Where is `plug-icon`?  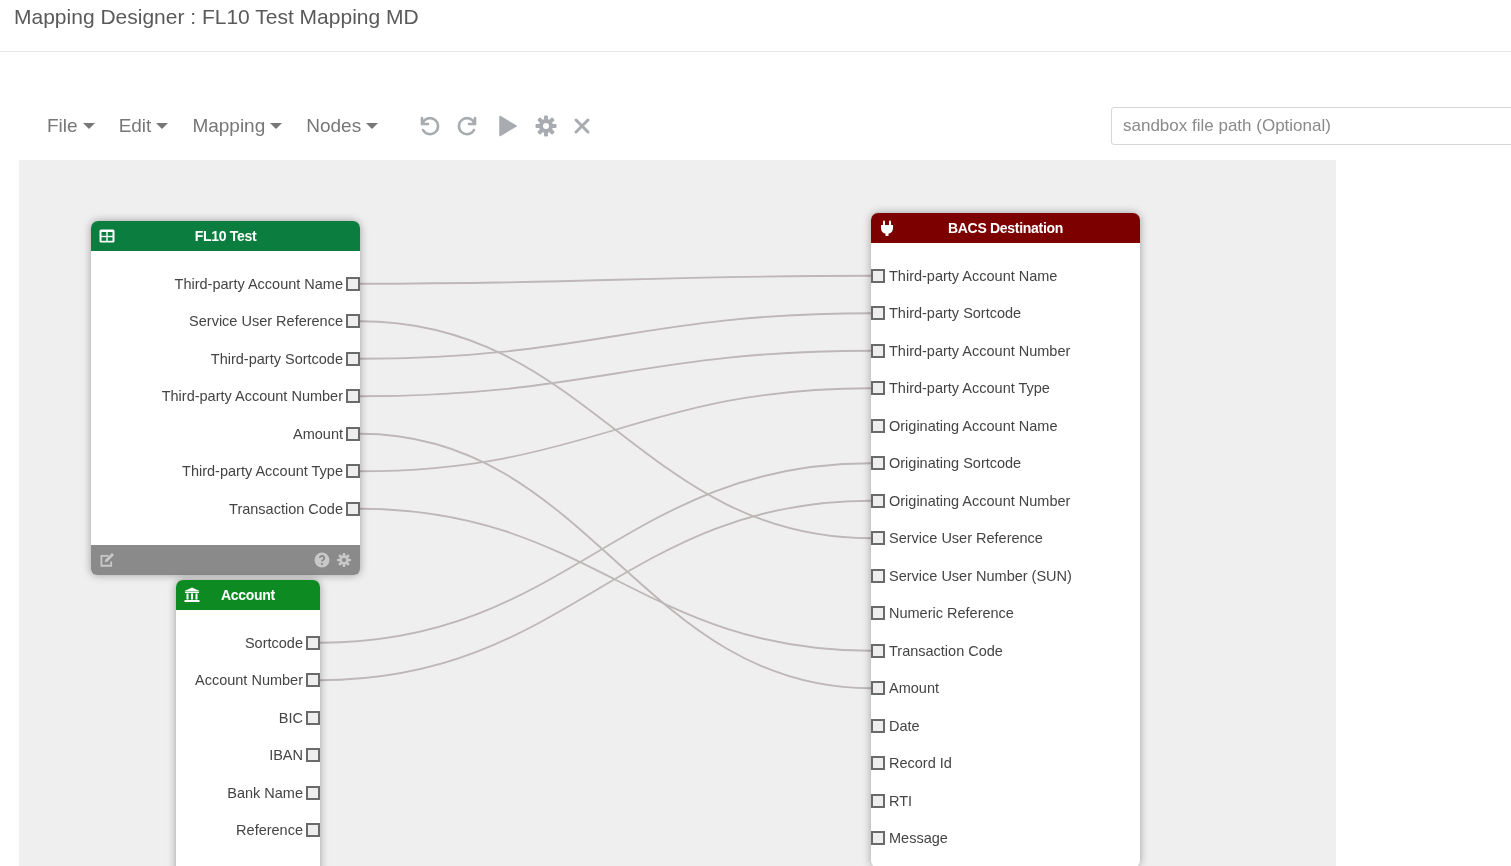
plug-icon is located at coordinates (887, 228).